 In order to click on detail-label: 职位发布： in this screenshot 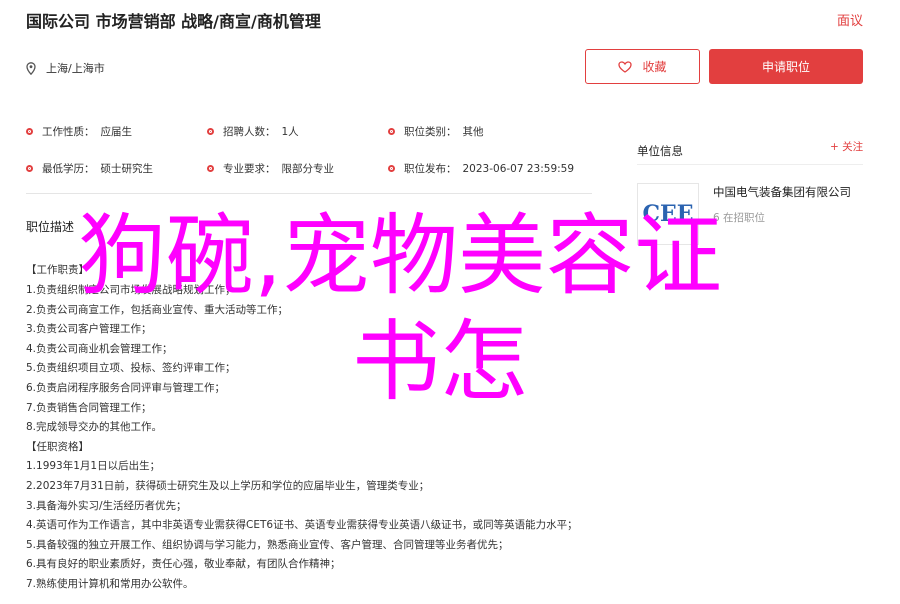, I will do `click(430, 169)`.